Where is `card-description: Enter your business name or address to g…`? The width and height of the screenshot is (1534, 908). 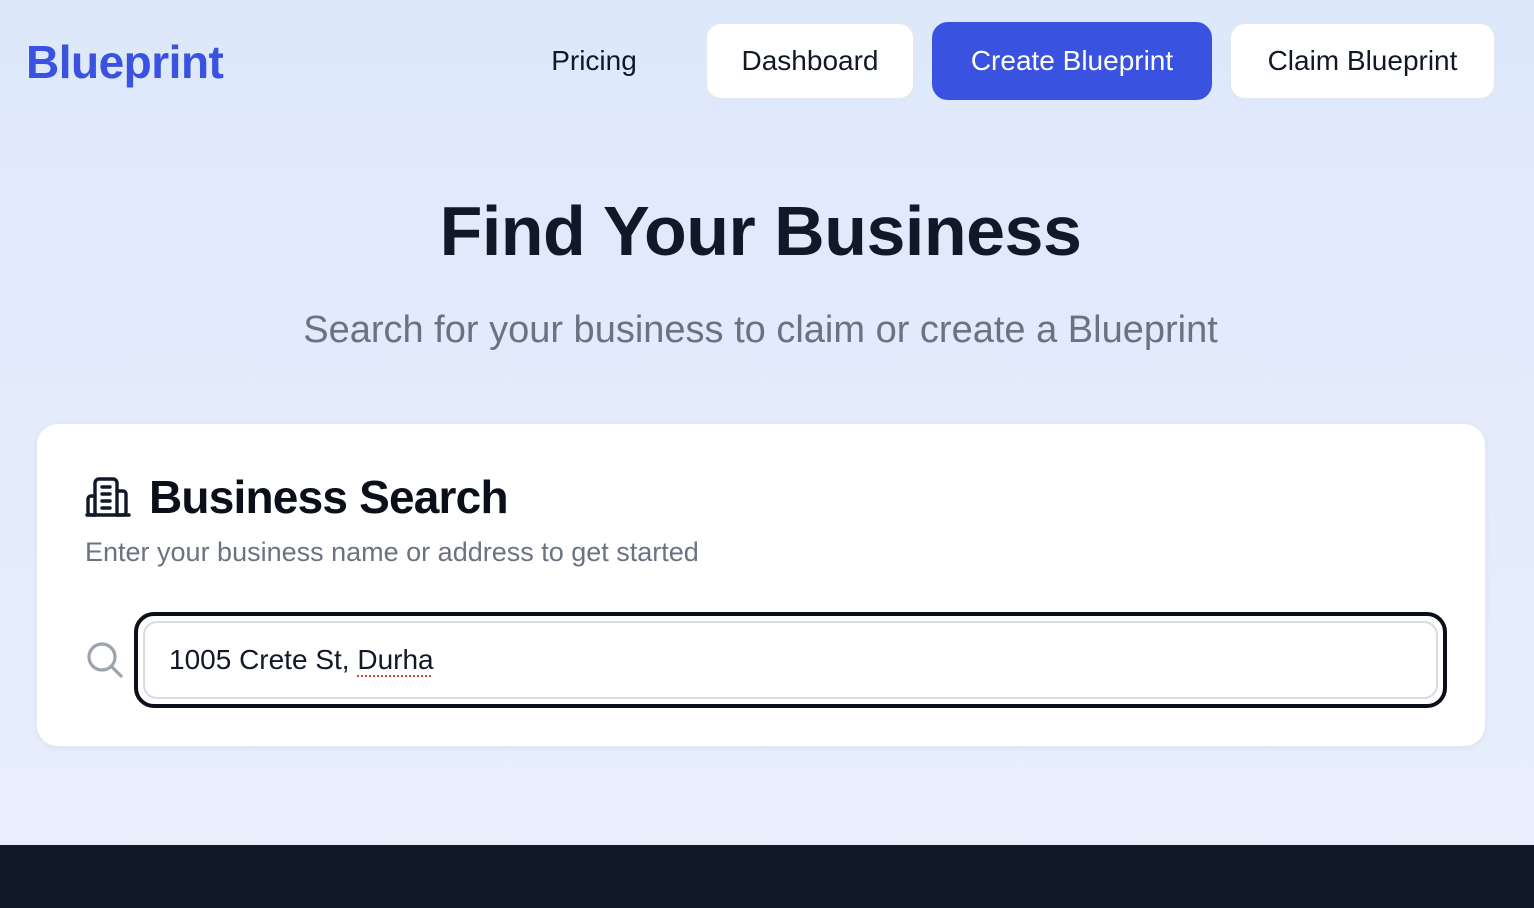
card-description: Enter your business name or address to g… is located at coordinates (392, 552).